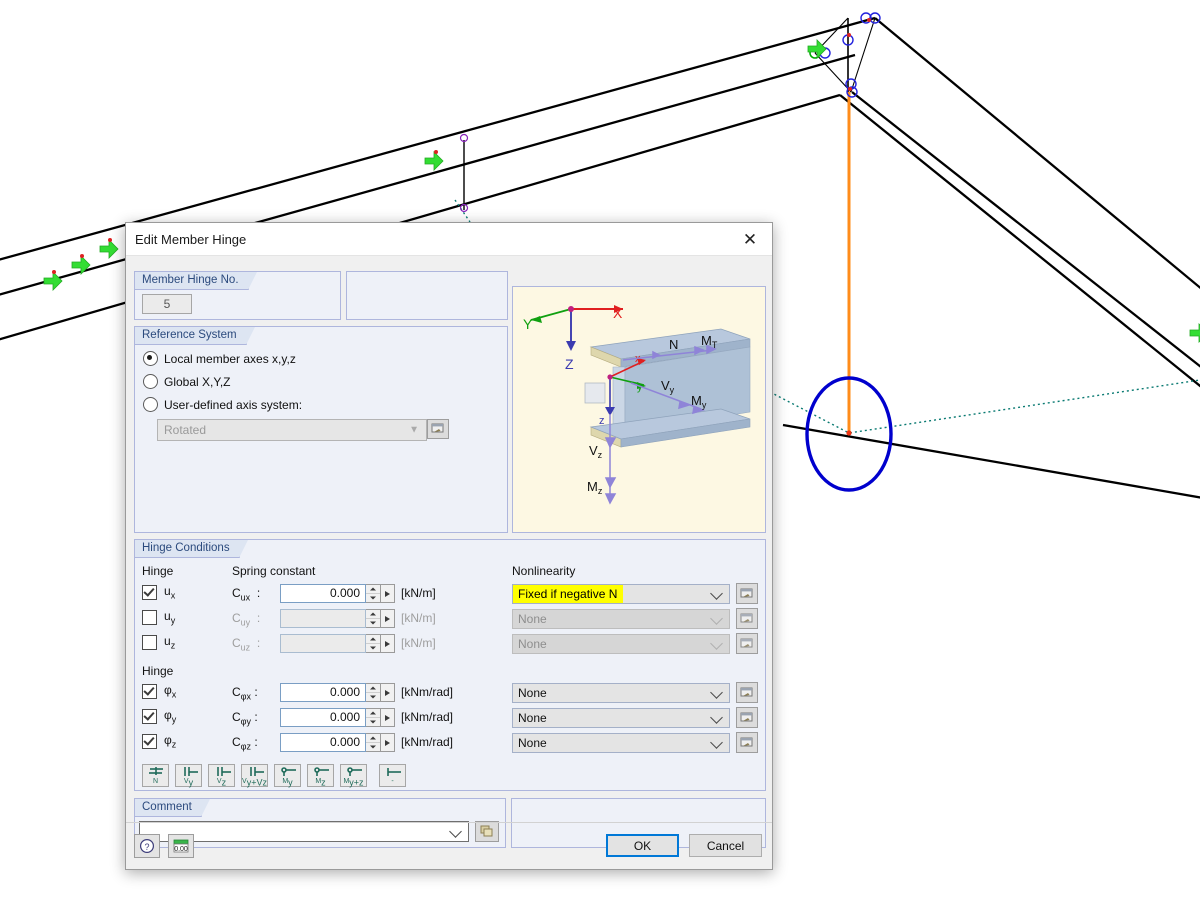 The height and width of the screenshot is (900, 1200). What do you see at coordinates (635, 643) in the screenshot?
I see `nonlinearity-uz: None` at bounding box center [635, 643].